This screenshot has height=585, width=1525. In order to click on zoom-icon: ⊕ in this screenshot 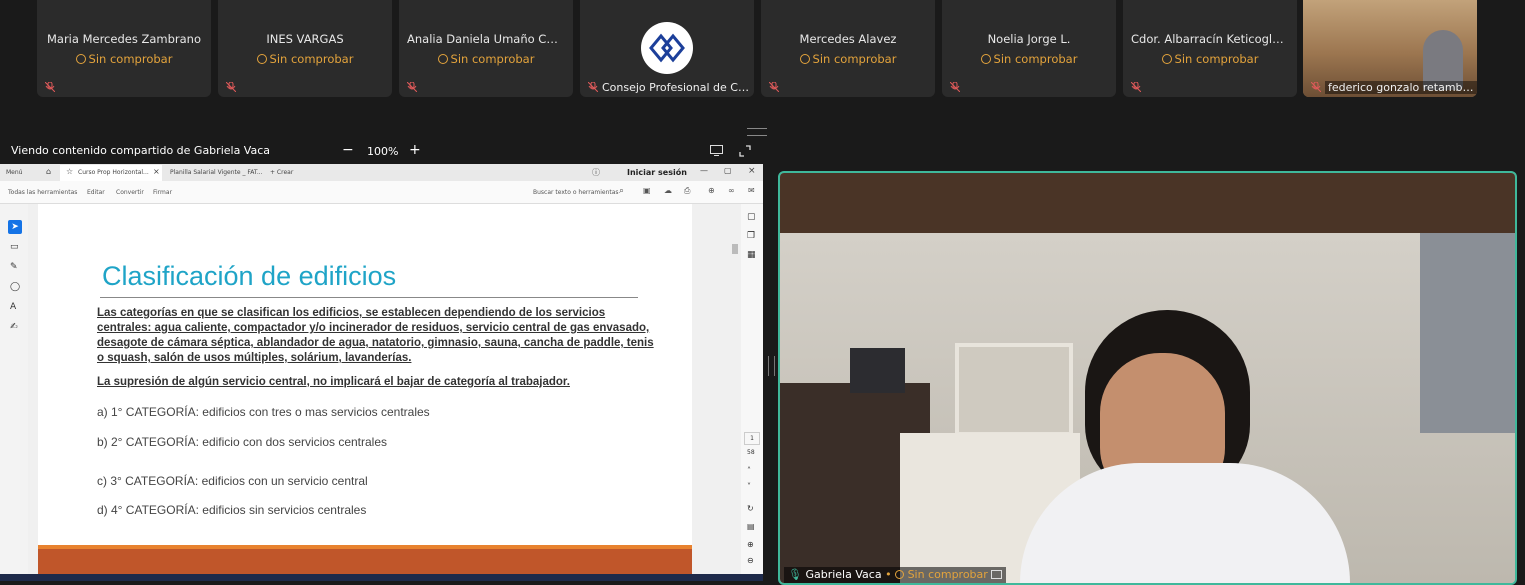, I will do `click(711, 190)`.